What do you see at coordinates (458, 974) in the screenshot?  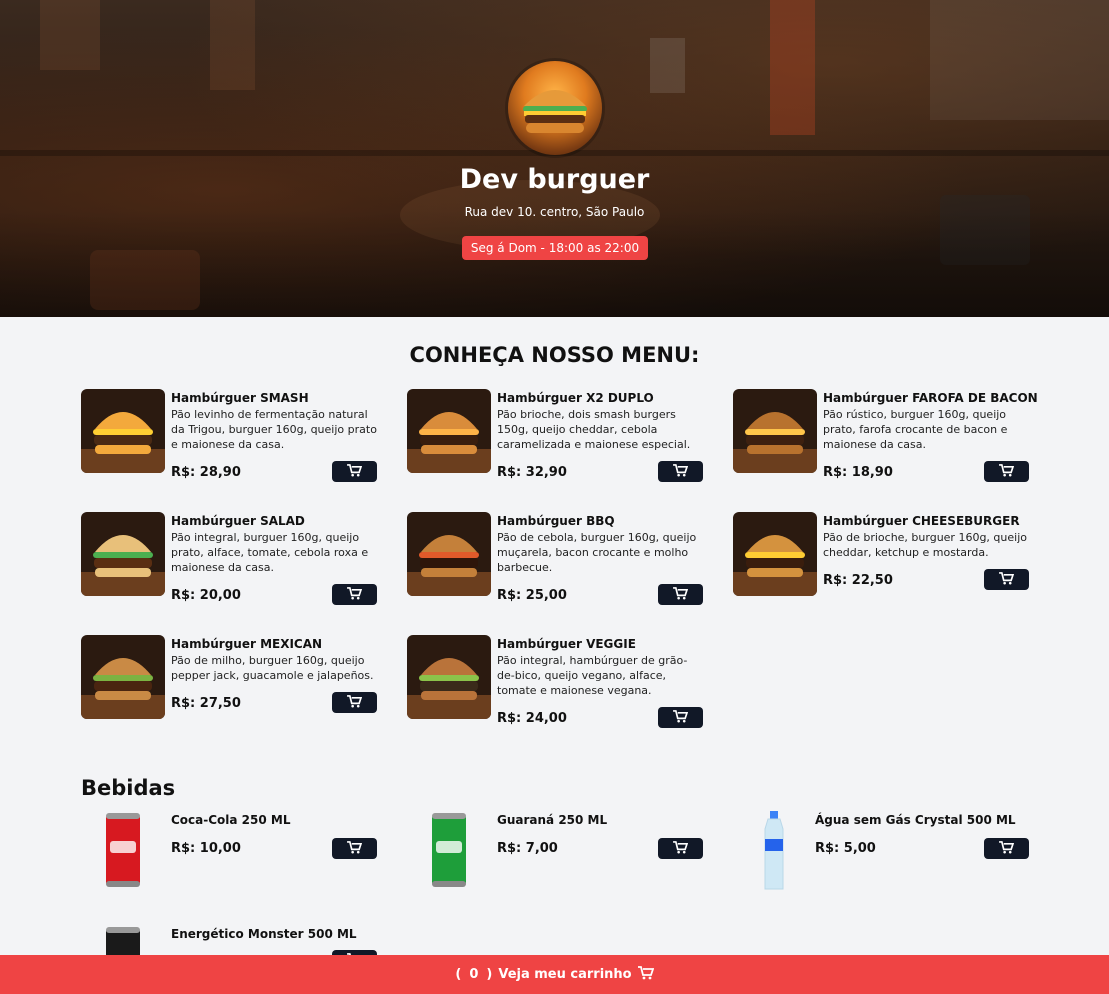 I see `cart-count-open: (` at bounding box center [458, 974].